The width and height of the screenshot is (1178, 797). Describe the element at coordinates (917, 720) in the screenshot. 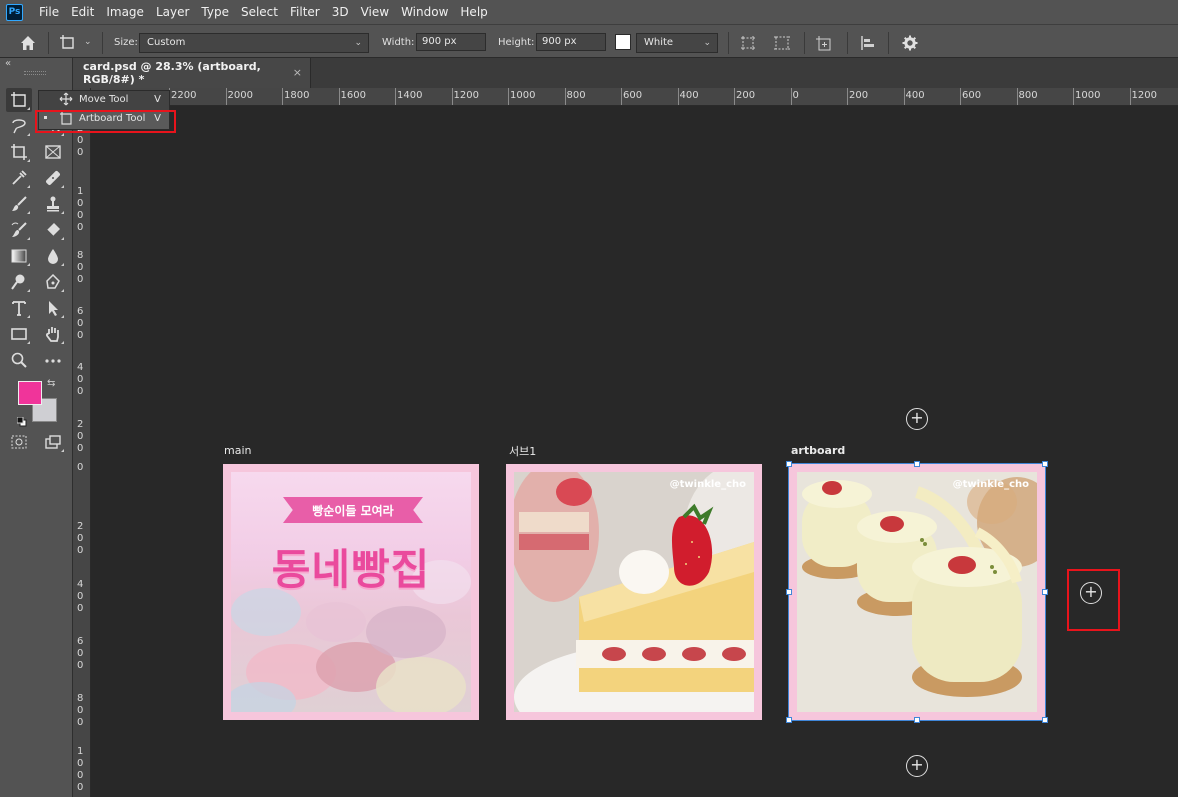

I see `resize-handle-s` at that location.